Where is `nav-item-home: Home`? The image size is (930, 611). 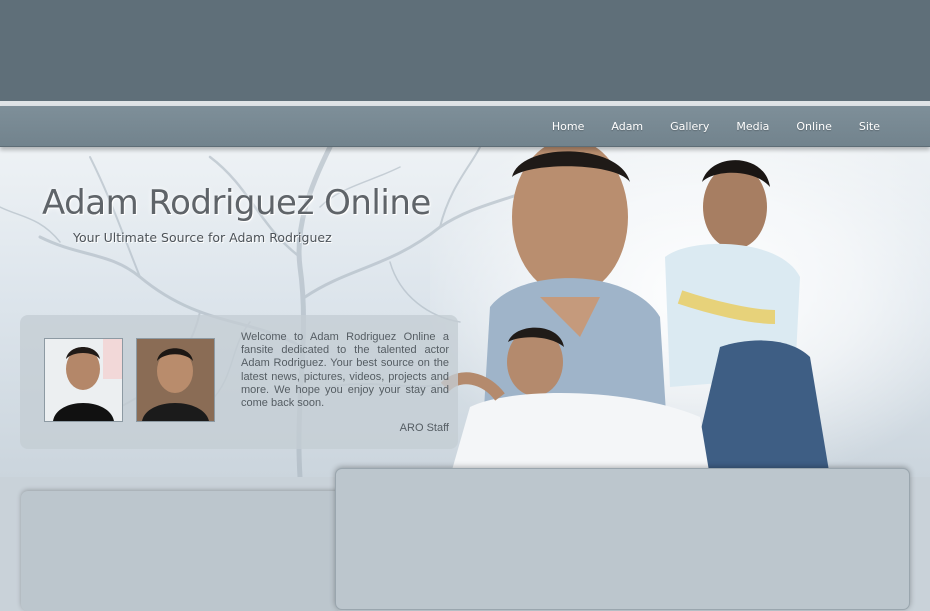 nav-item-home: Home is located at coordinates (568, 126).